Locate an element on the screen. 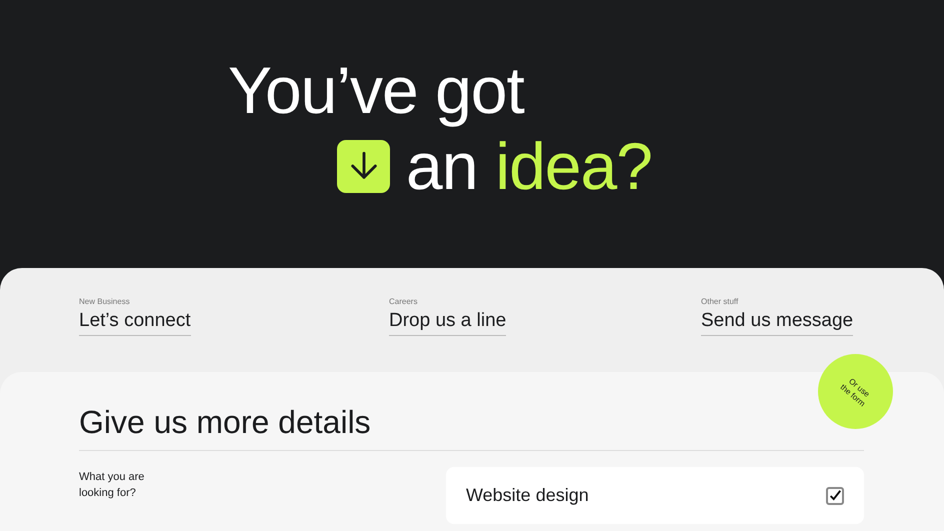  contact-category-label: Other stuff is located at coordinates (719, 302).